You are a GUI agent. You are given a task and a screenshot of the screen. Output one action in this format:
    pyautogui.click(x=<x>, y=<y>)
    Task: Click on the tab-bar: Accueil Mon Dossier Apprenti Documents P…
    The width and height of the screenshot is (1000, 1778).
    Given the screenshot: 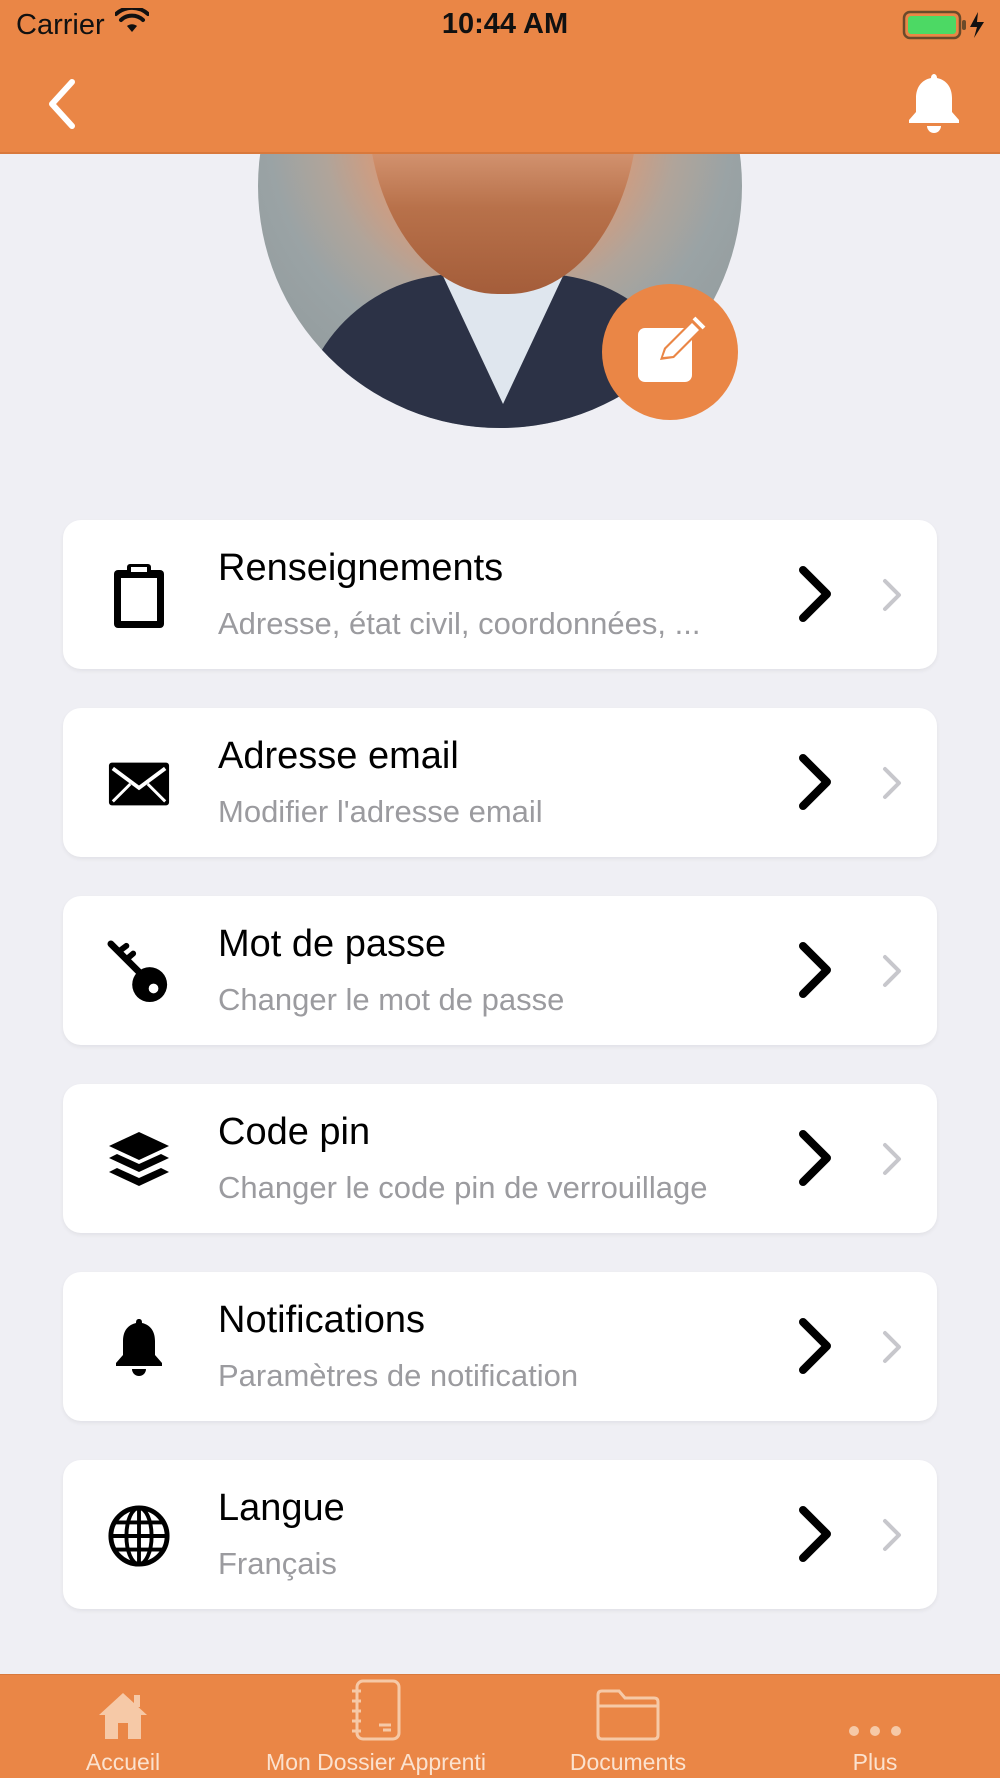 What is the action you would take?
    pyautogui.click(x=500, y=1726)
    